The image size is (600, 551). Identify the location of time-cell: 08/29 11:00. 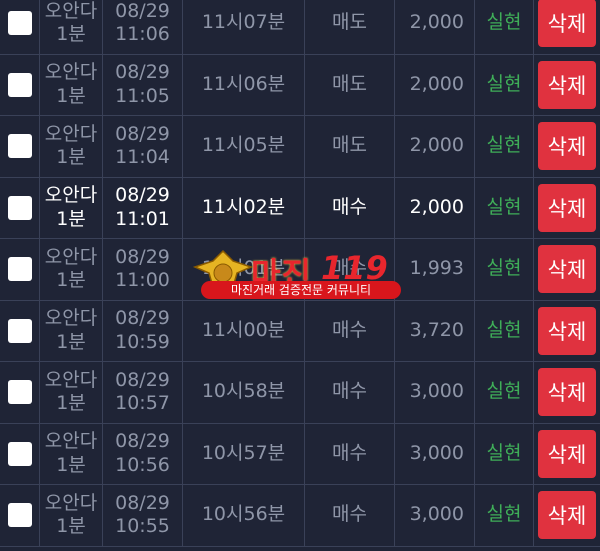
(143, 269).